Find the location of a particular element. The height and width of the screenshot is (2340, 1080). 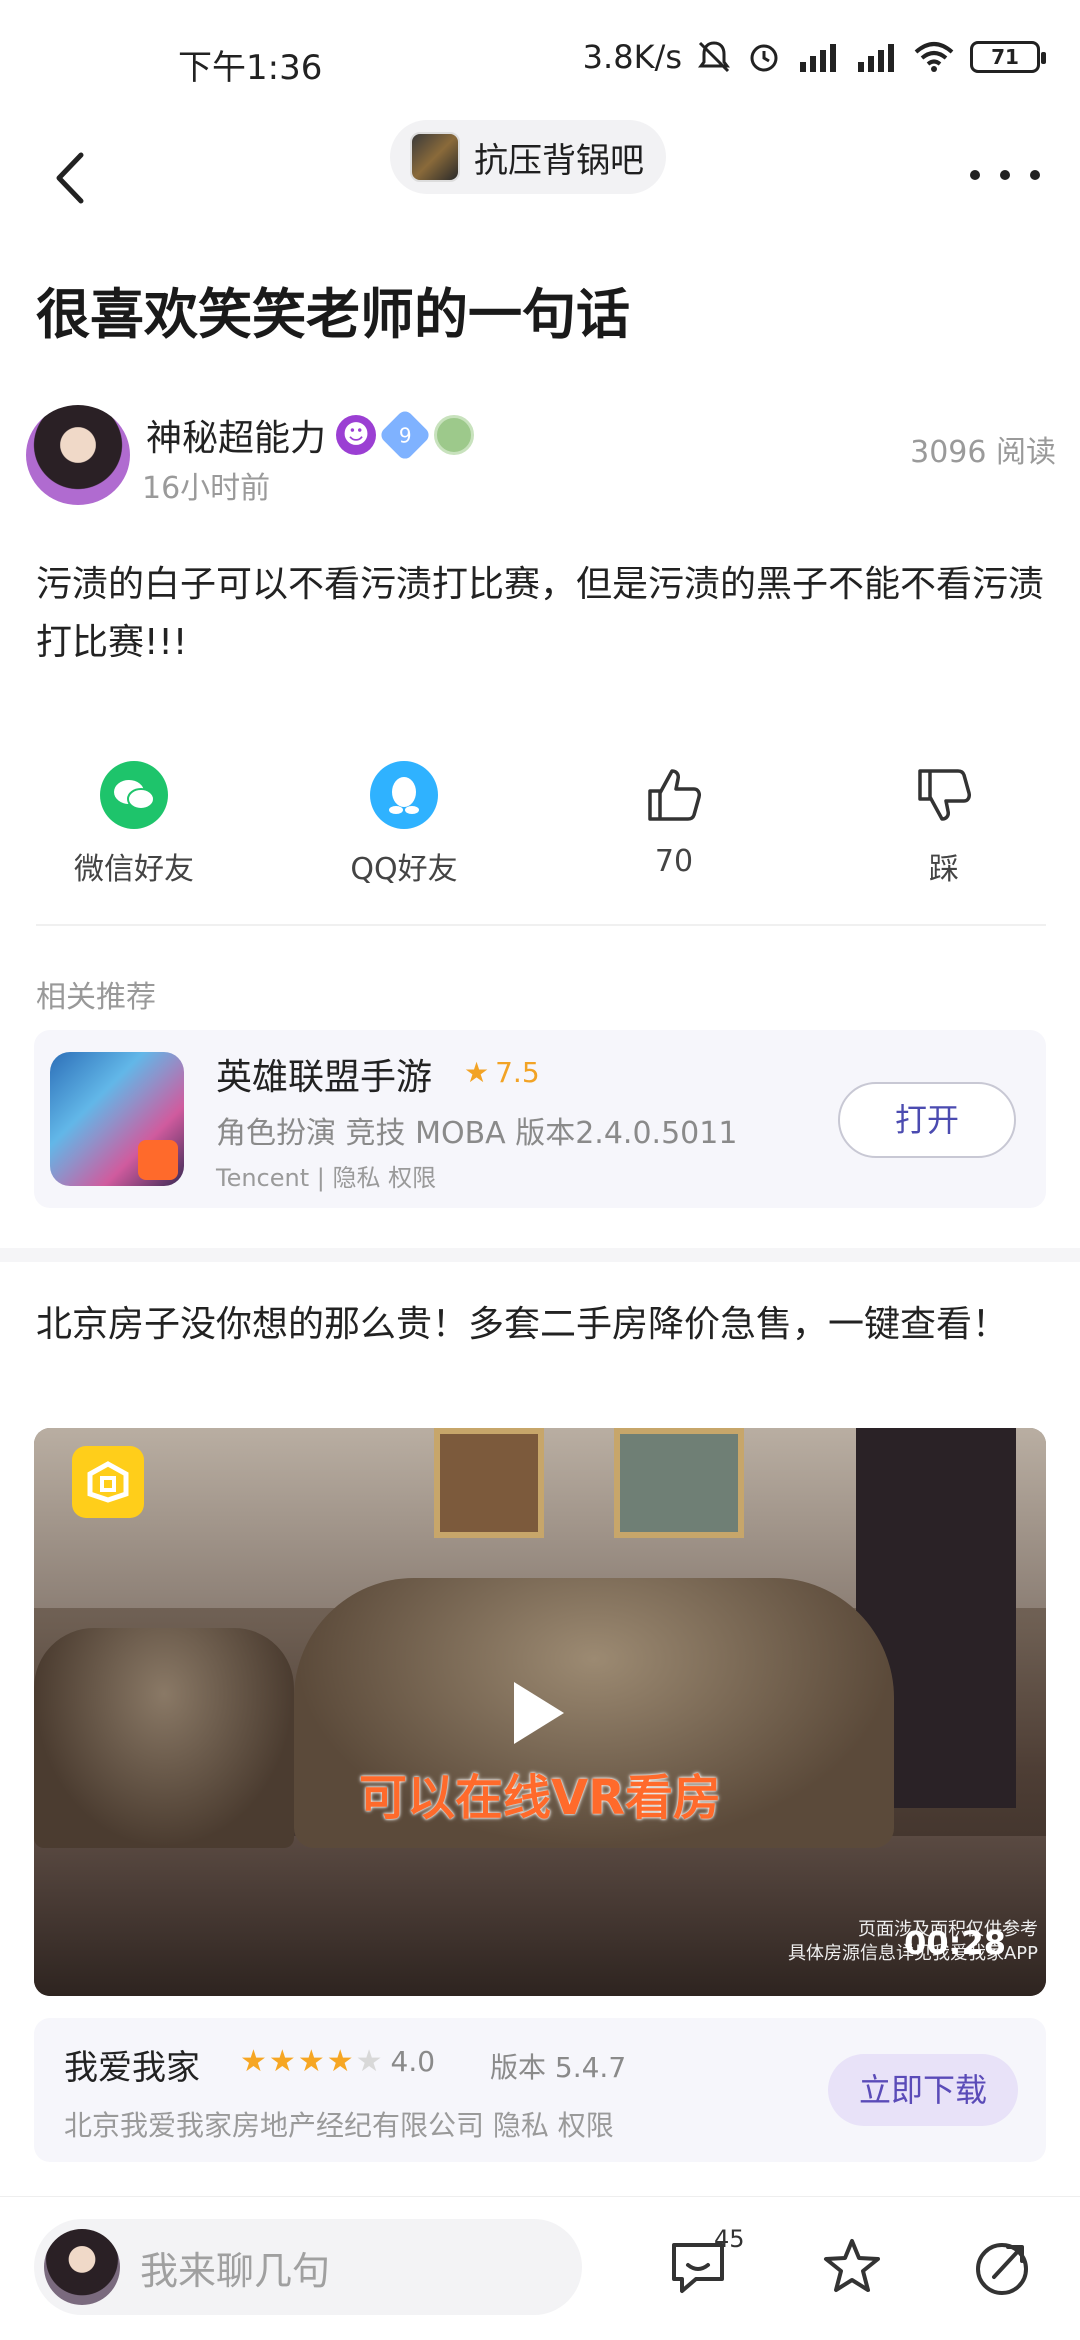

thumbs-down-icon is located at coordinates (944, 795).